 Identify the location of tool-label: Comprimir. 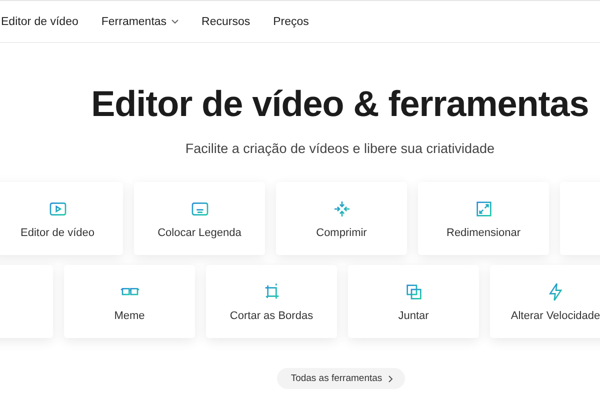
(341, 232).